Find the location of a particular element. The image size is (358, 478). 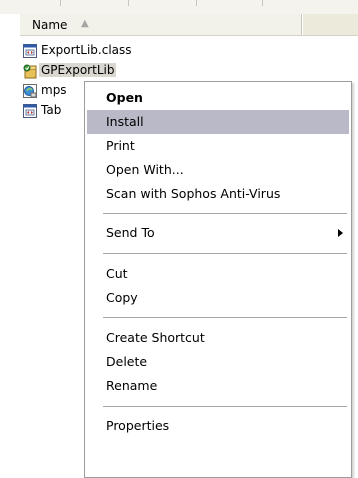

file-name: GPExportLib is located at coordinates (78, 70).